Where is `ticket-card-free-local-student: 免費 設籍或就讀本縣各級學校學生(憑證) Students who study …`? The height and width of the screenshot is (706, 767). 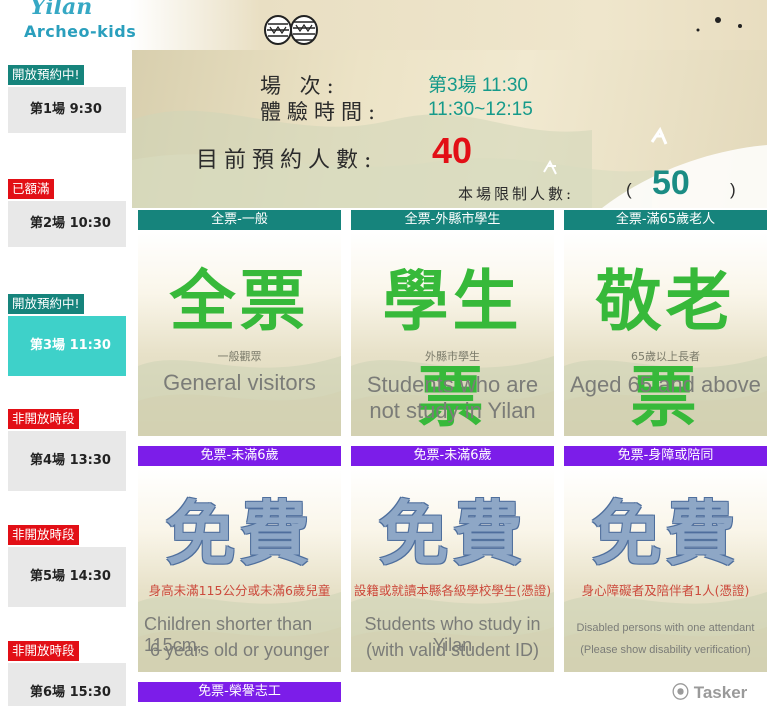 ticket-card-free-local-student: 免費 設籍或就讀本縣各級學校學生(憑證) Students who study … is located at coordinates (452, 570).